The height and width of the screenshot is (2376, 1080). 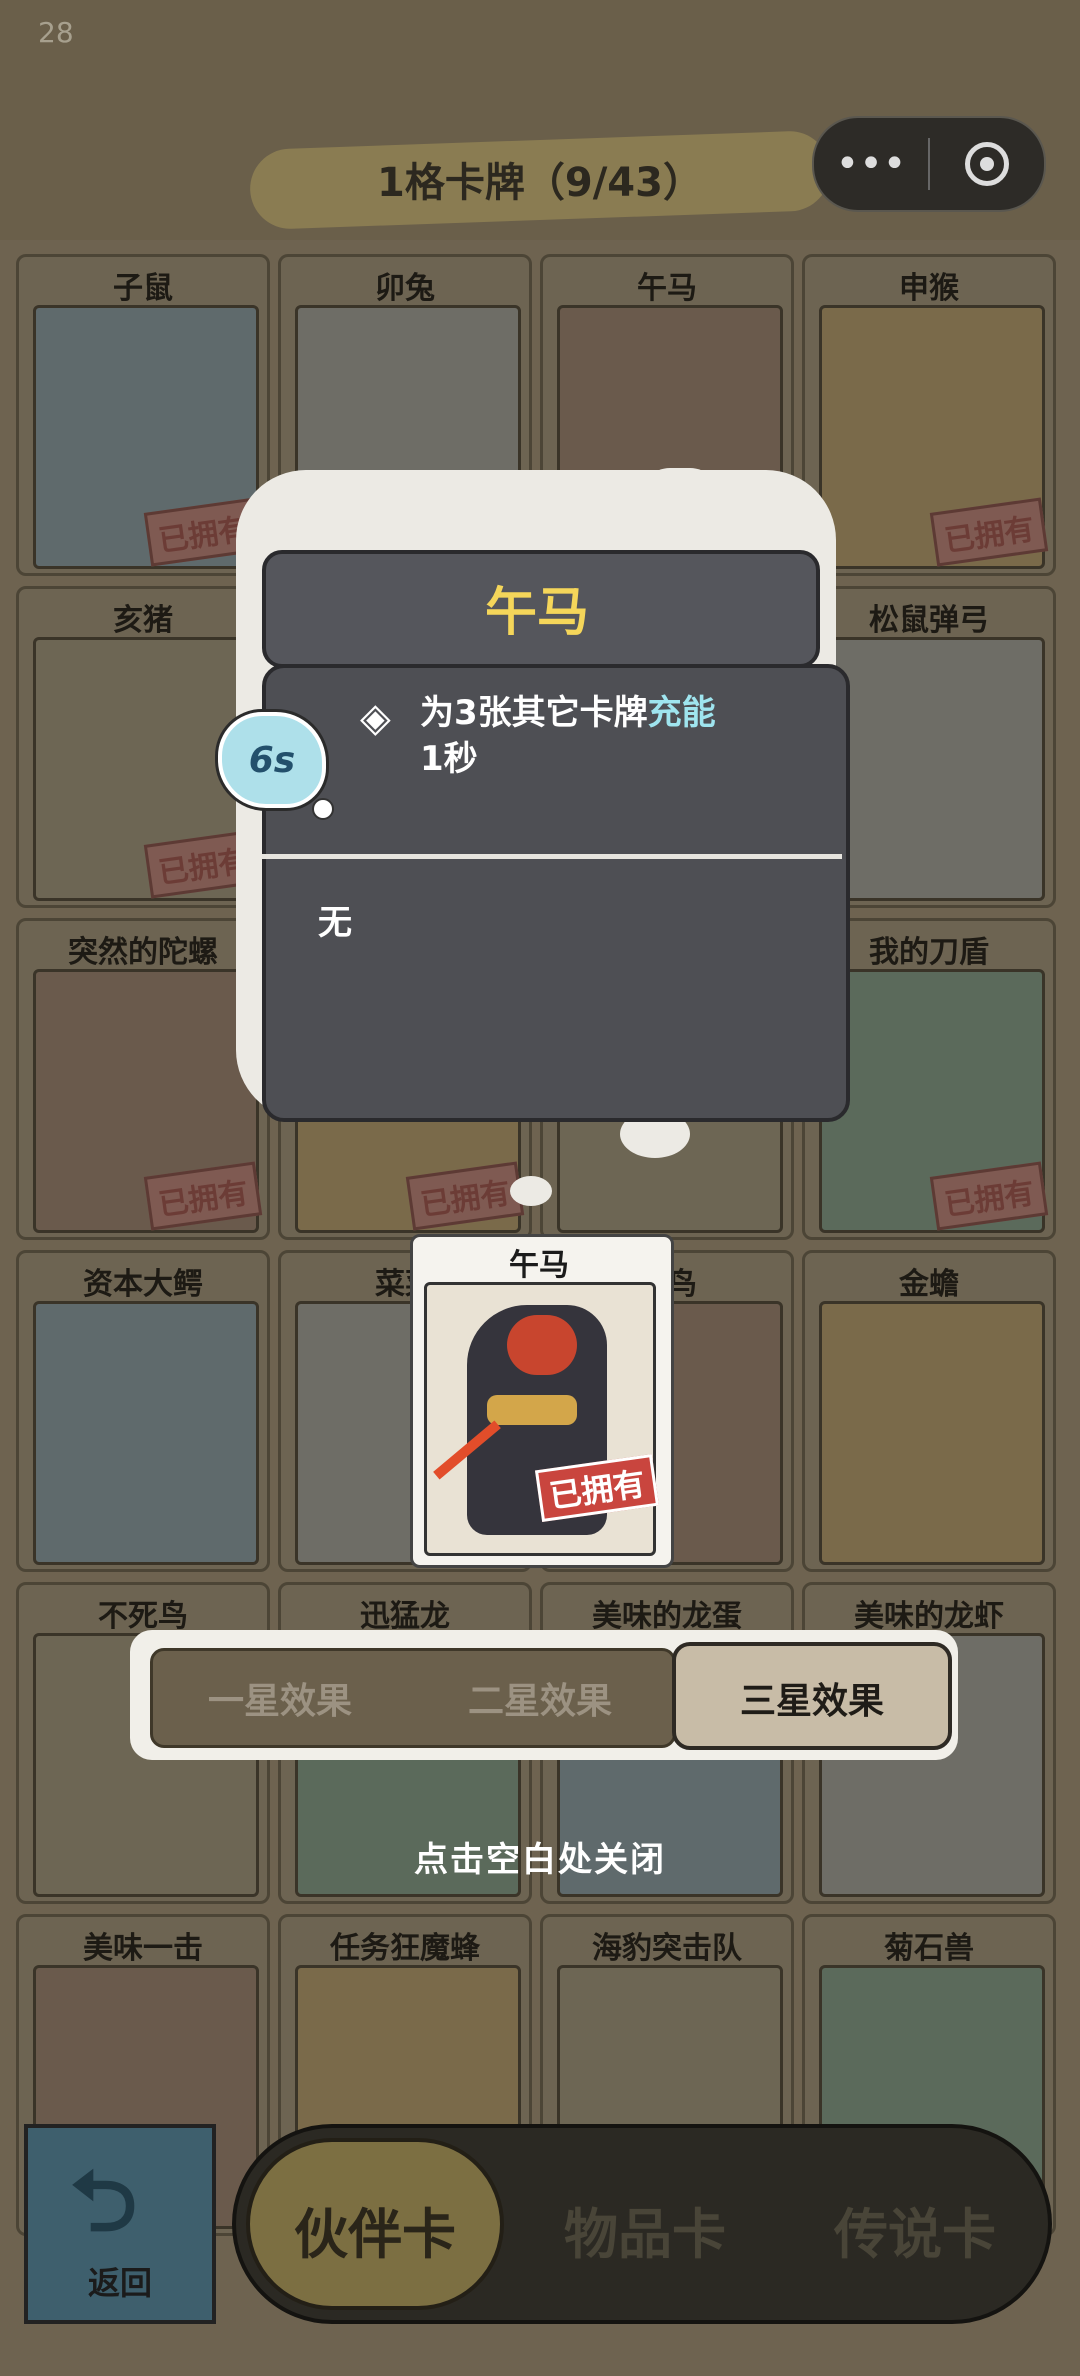 I want to click on card-tile-name: 美味的龙蛋, so click(x=667, y=1616).